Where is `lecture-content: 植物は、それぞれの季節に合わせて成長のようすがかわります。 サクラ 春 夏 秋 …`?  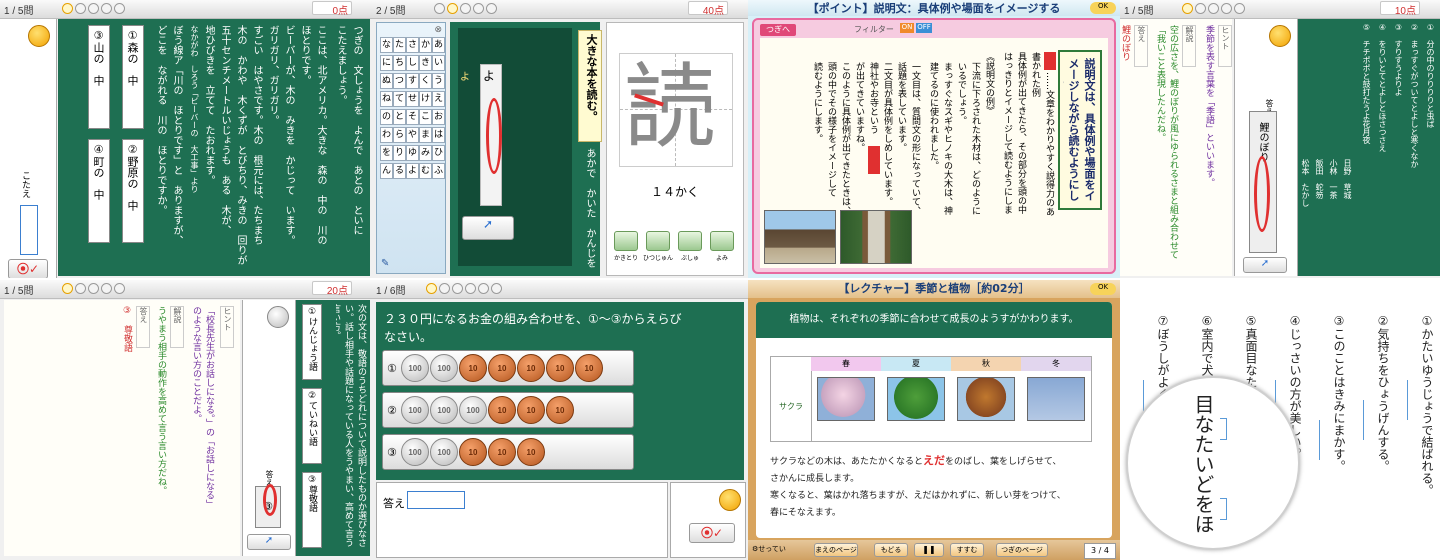 lecture-content: 植物は、それぞれの季節に合わせて成長のようすがかわります。 サクラ 春 夏 秋 … is located at coordinates (934, 420).